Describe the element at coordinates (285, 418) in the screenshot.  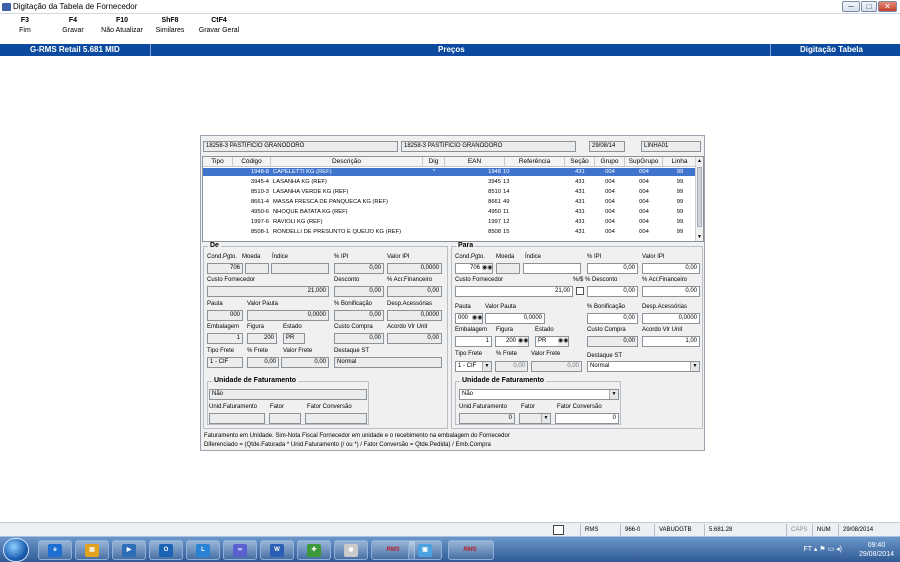
I see `de-fator-field` at that location.